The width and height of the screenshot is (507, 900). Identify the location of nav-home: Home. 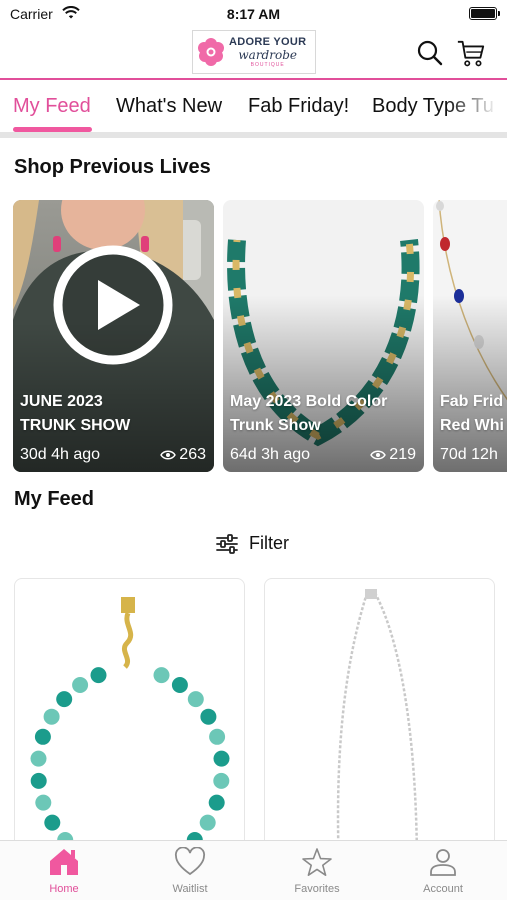
(64, 871).